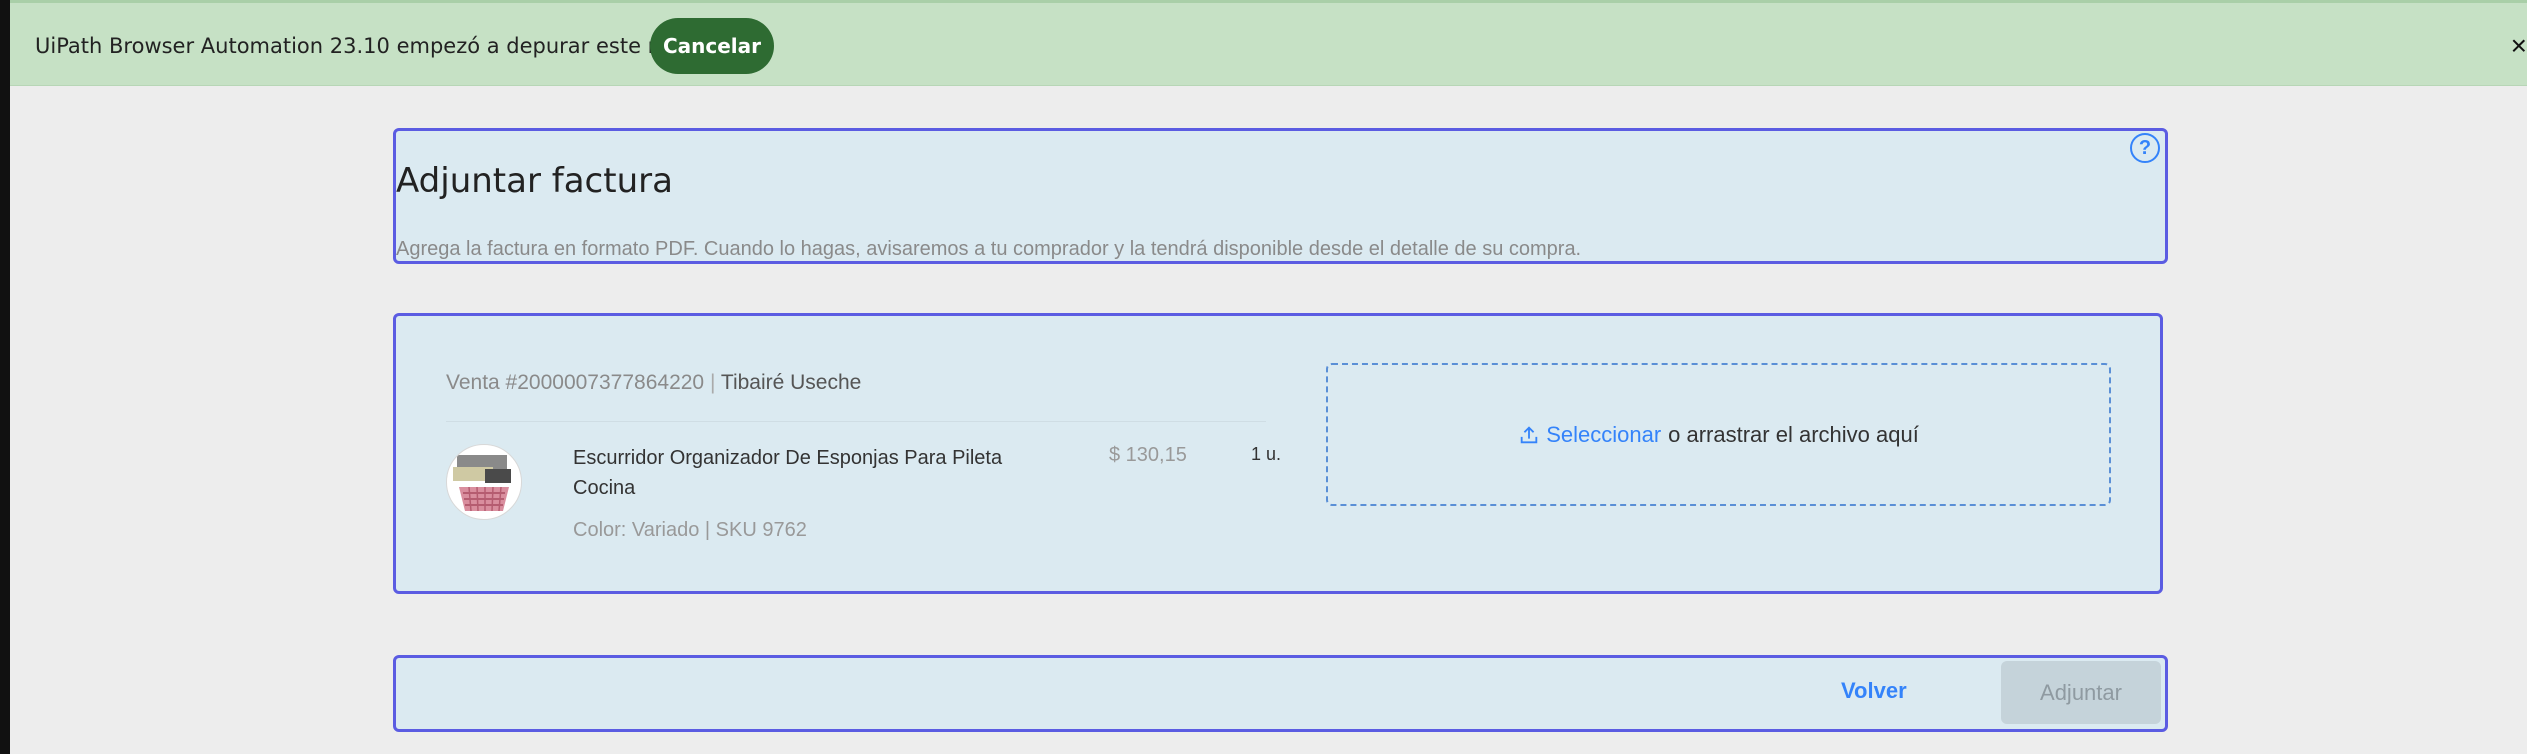 The width and height of the screenshot is (2527, 754). Describe the element at coordinates (1529, 434) in the screenshot. I see `upload-icon` at that location.